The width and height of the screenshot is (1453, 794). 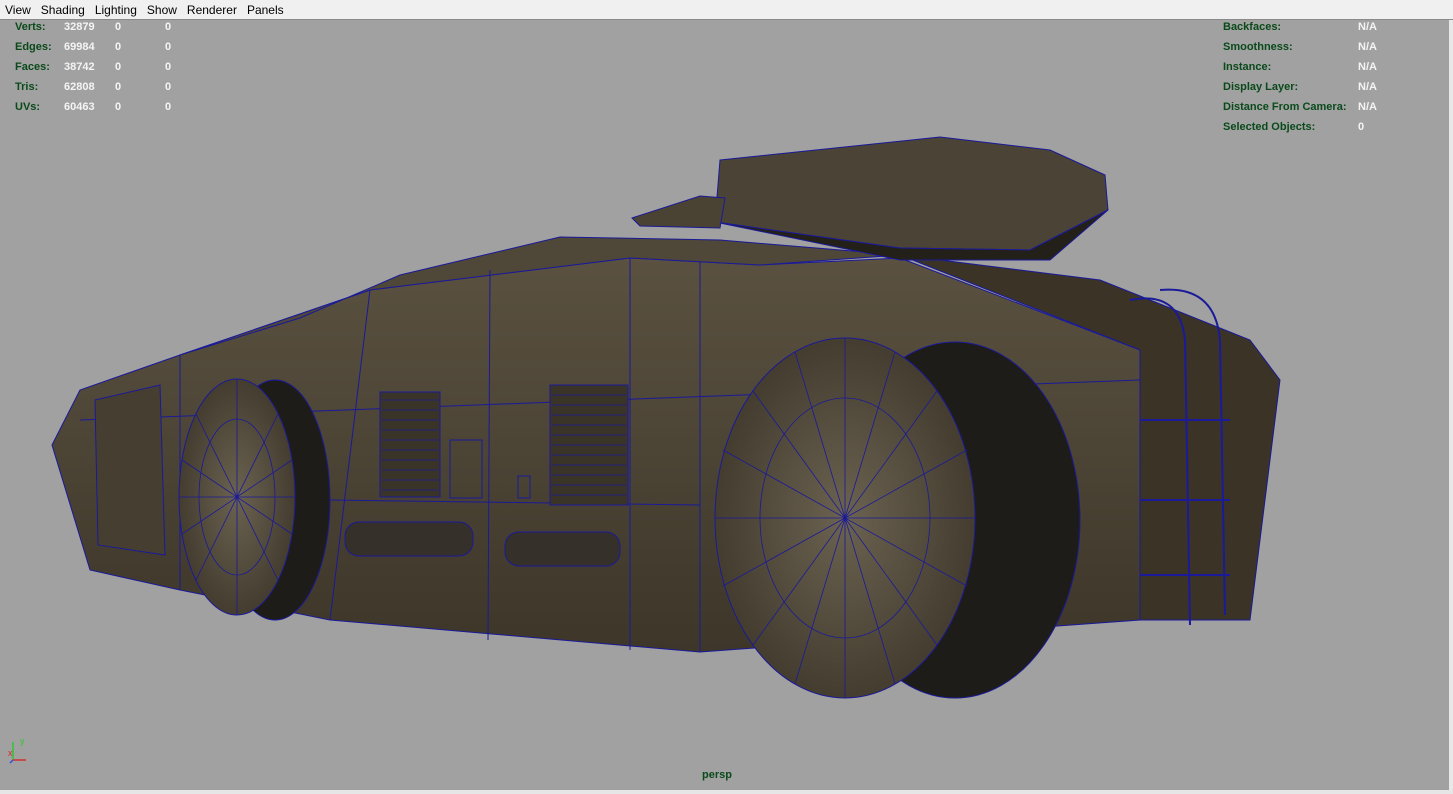 I want to click on menu-lighting: Lighting, so click(x=116, y=10).